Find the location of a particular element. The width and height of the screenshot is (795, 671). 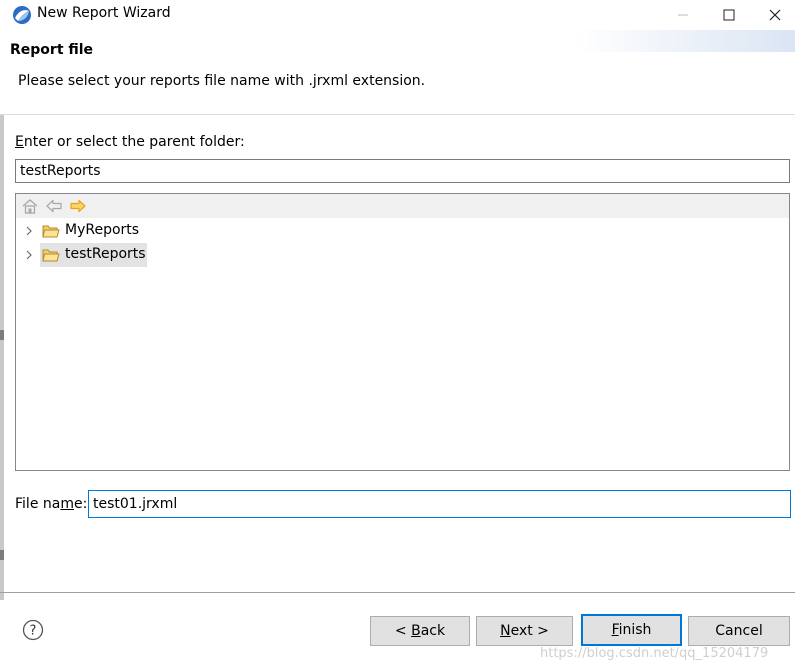

title-bar: New Report Wizard is located at coordinates (397, 15).